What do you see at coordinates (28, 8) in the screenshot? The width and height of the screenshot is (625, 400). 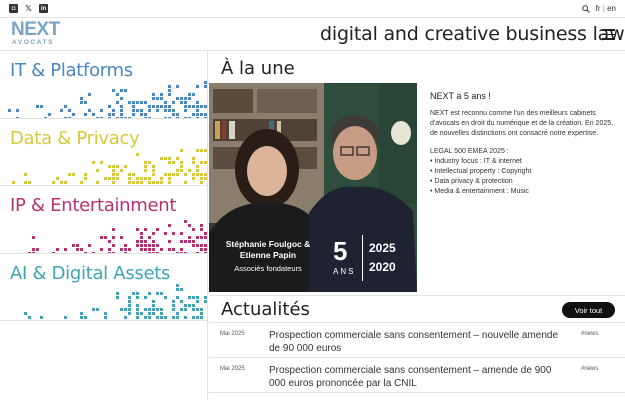 I see `x-icon: 𝕏` at bounding box center [28, 8].